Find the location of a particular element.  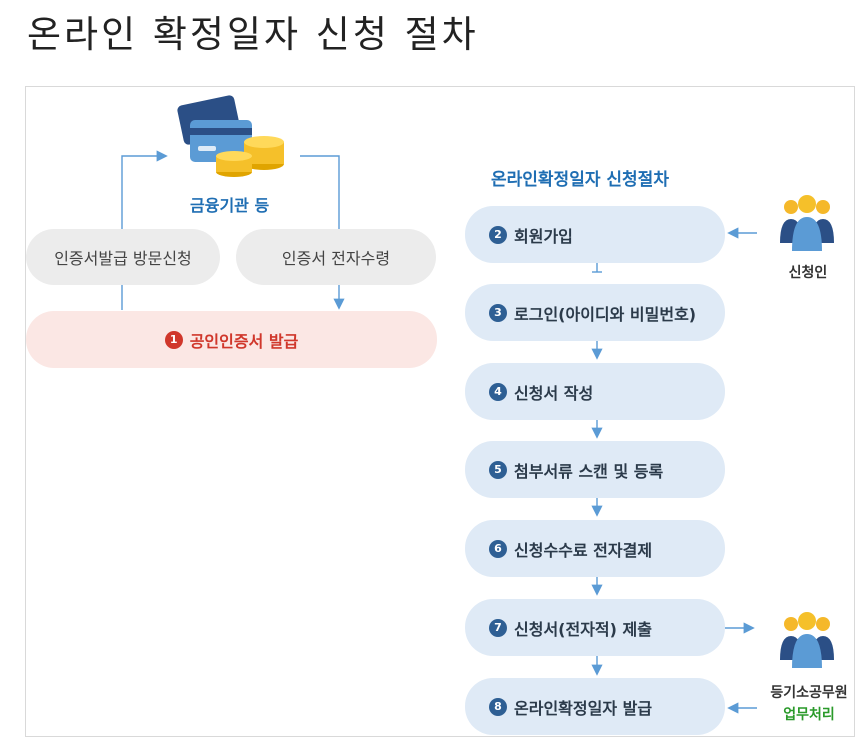

page-title: 온라인 확정일자 신청 절차 is located at coordinates (253, 34).